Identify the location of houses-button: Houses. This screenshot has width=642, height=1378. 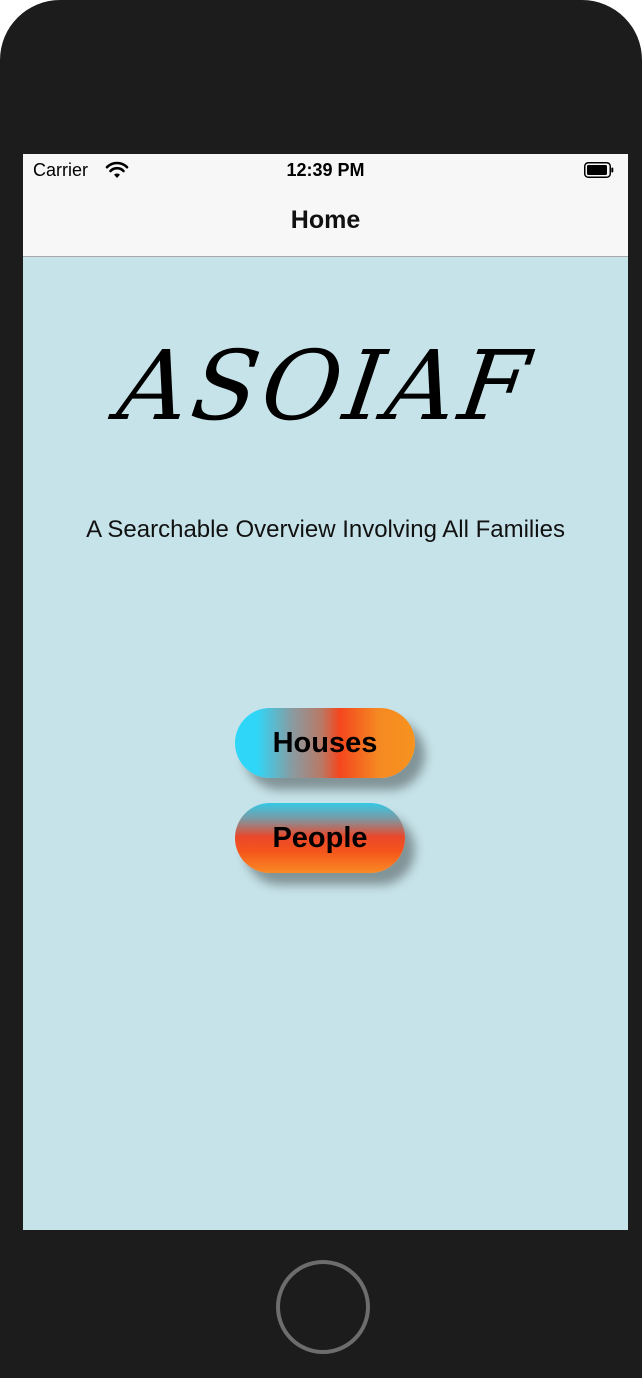
(325, 743).